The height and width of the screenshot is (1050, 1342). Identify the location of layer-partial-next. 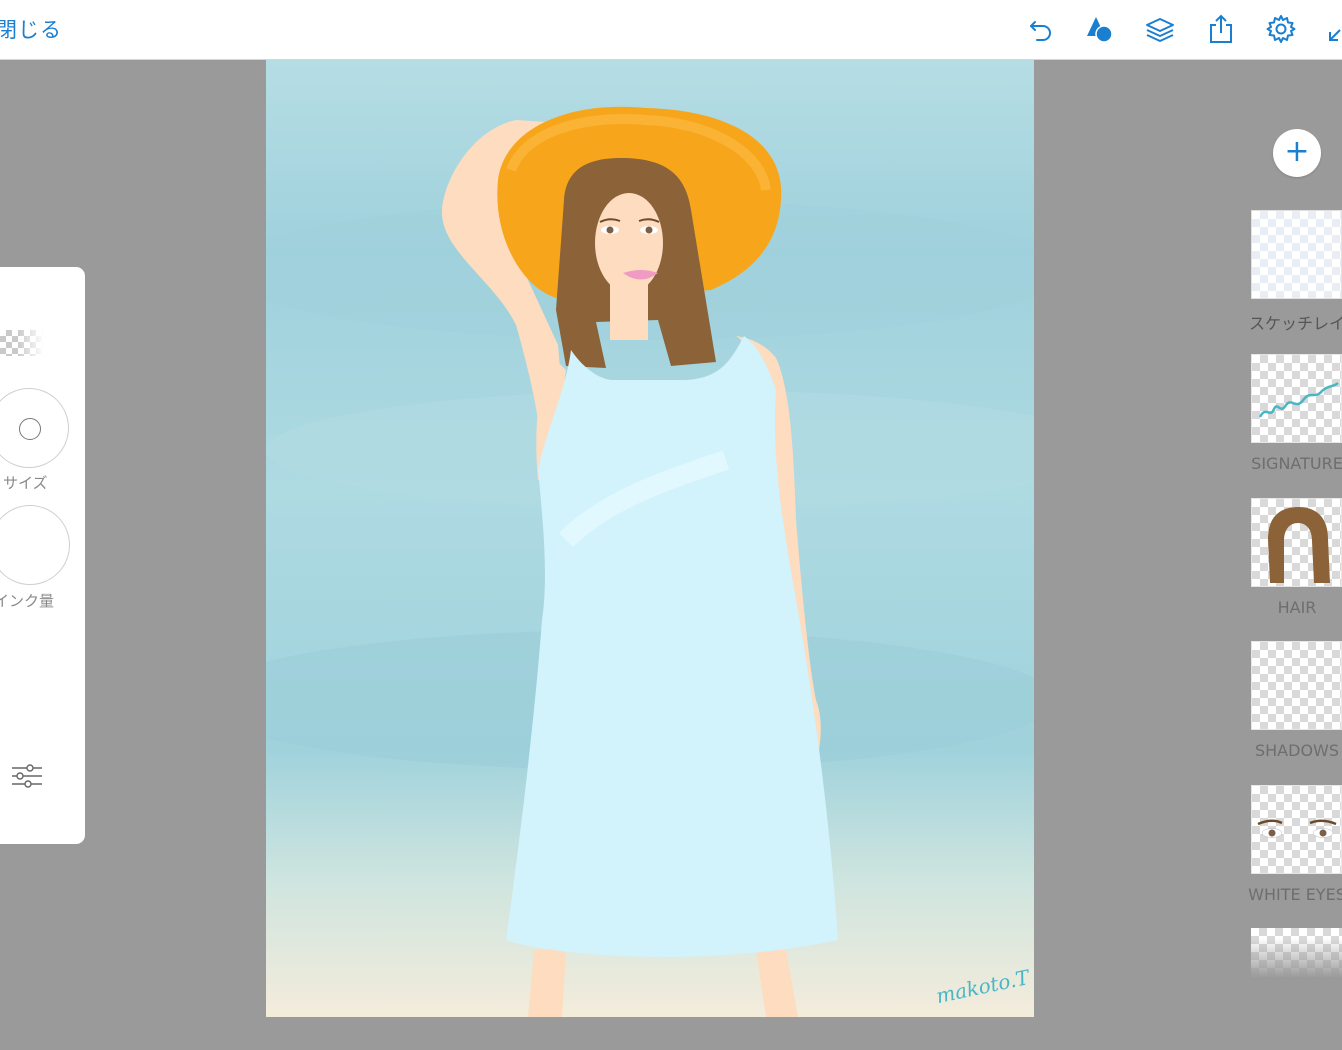
(1296, 953).